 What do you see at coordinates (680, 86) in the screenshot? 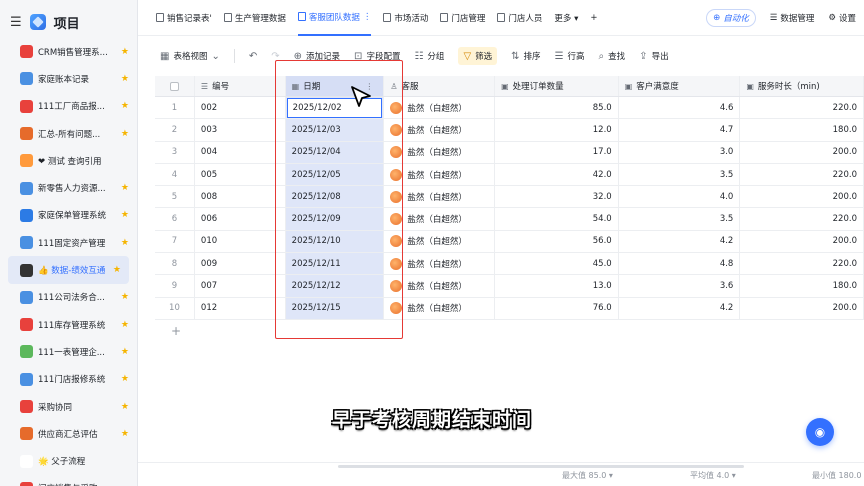
I see `column-header-satisfaction: ▣ 客户满意度` at bounding box center [680, 86].